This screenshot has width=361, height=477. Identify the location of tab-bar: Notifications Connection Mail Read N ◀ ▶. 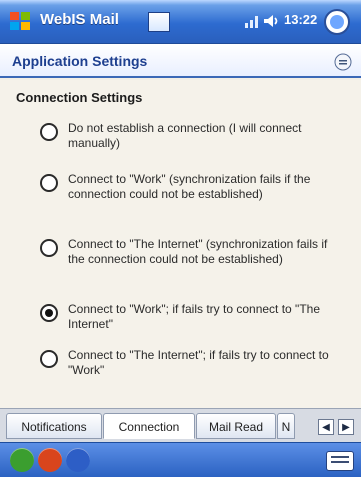
(180, 425).